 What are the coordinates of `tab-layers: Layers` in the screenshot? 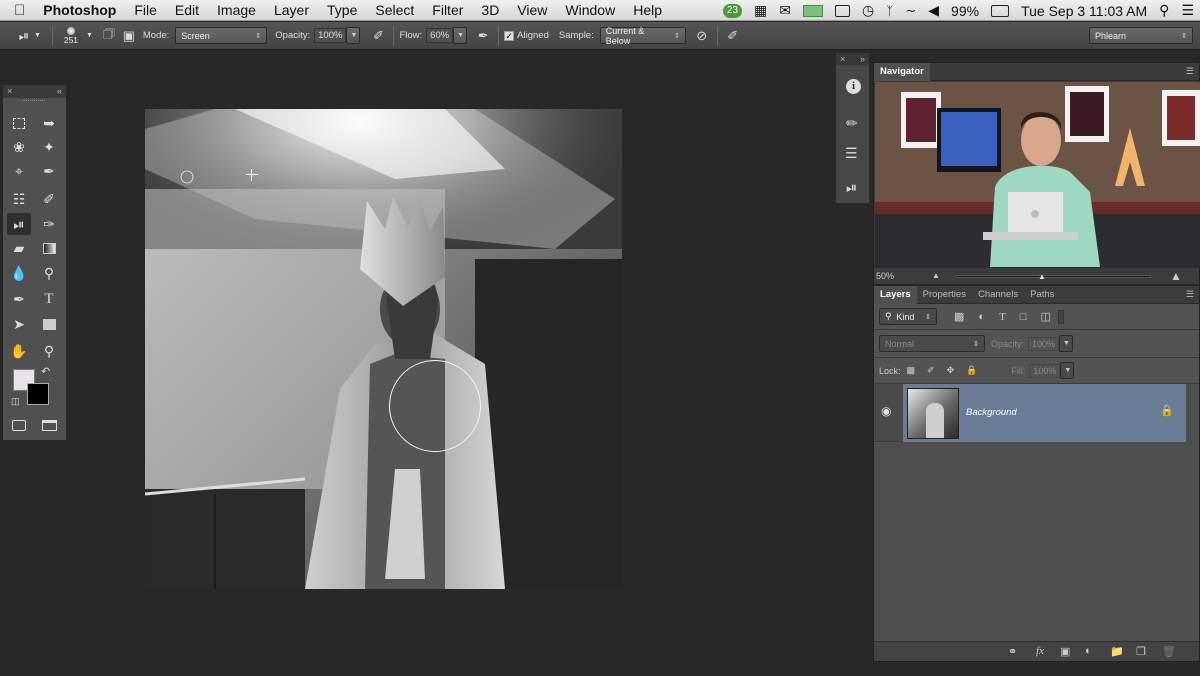 It's located at (895, 294).